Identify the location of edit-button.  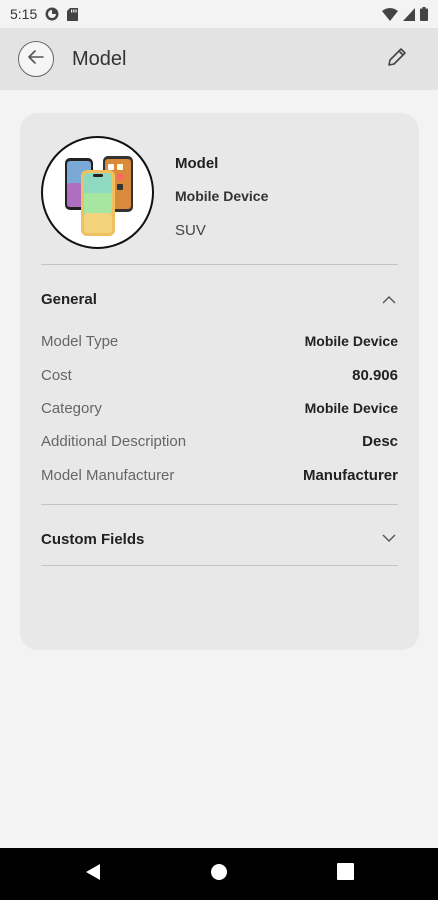
(397, 59).